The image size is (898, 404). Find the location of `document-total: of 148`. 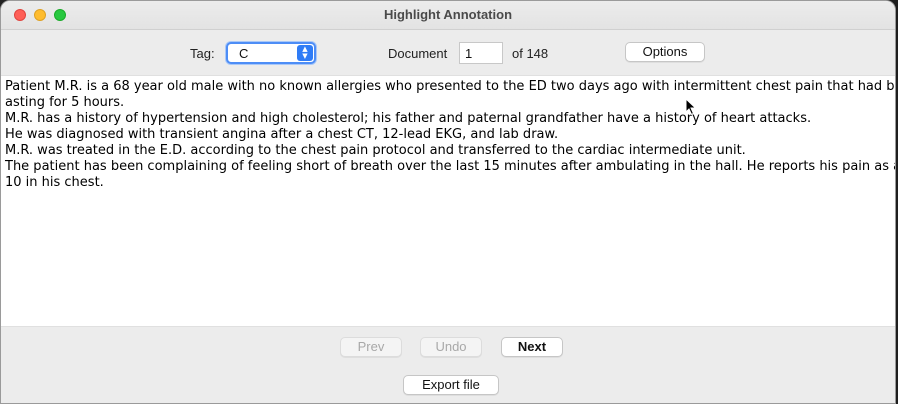

document-total: of 148 is located at coordinates (530, 53).